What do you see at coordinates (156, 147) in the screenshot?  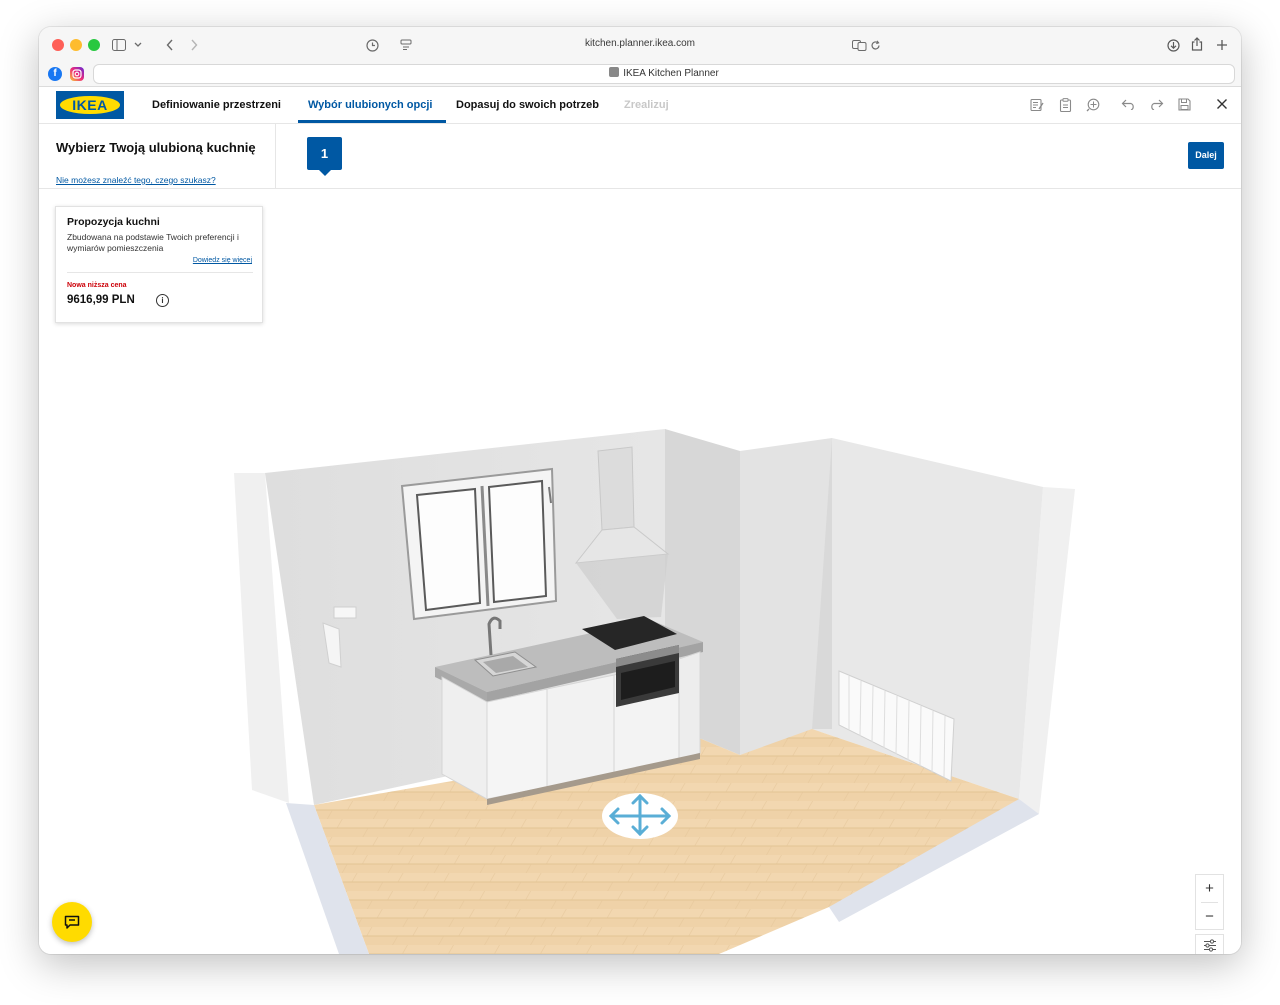 I see `page-title: Wybierz Twoją ulubioną kuchnię` at bounding box center [156, 147].